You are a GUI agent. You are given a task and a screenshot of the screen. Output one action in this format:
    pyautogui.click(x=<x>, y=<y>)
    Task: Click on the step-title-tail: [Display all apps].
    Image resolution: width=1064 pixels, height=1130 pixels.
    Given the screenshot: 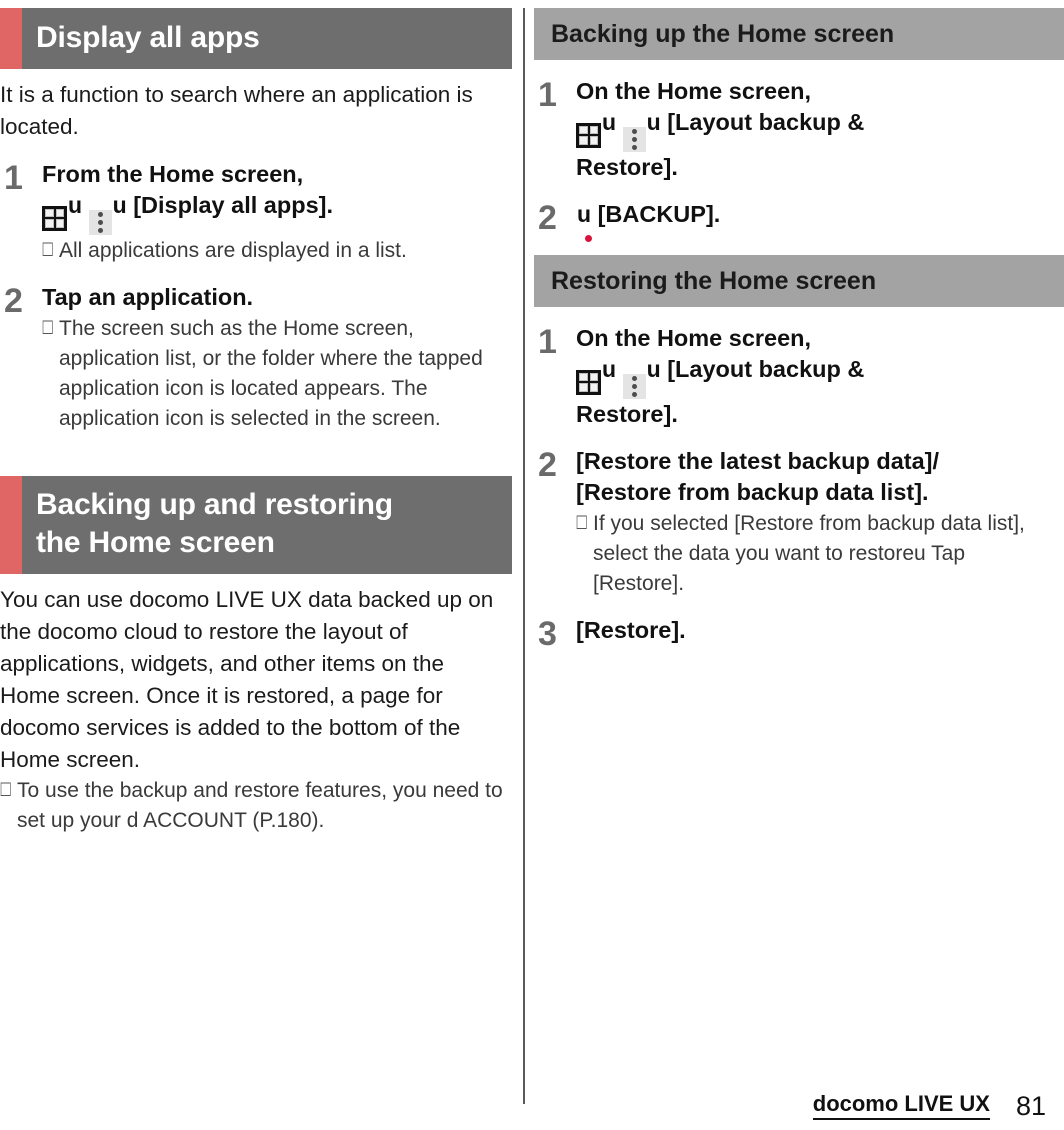 What is the action you would take?
    pyautogui.click(x=233, y=205)
    